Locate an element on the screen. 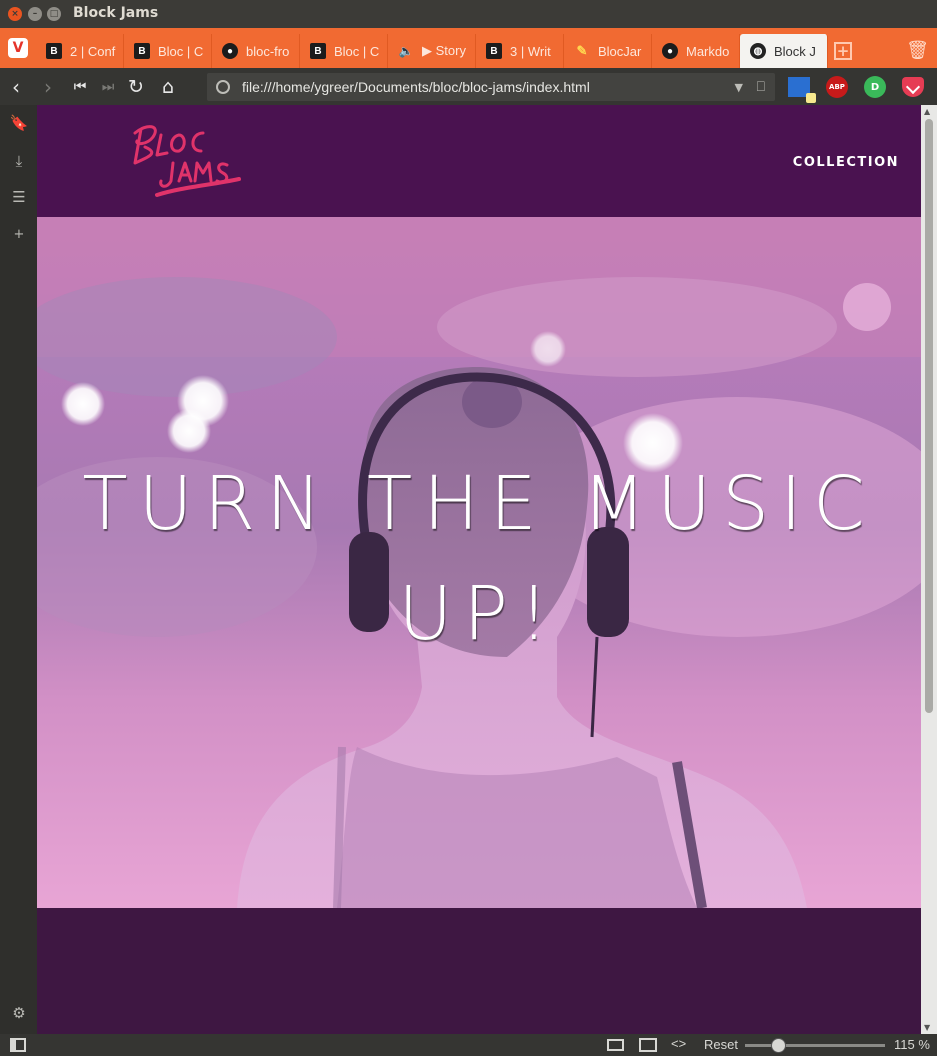 This screenshot has width=937, height=1056. tab: B 3 | Writ is located at coordinates (520, 51).